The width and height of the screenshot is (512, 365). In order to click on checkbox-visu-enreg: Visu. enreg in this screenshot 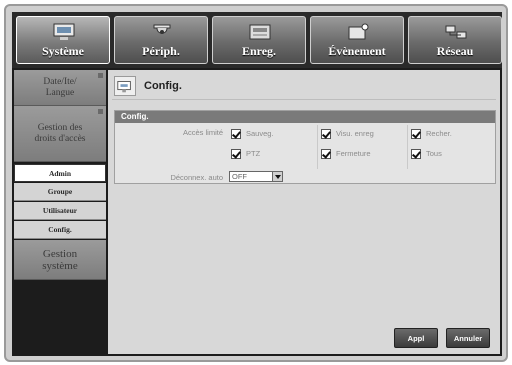, I will do `click(362, 133)`.